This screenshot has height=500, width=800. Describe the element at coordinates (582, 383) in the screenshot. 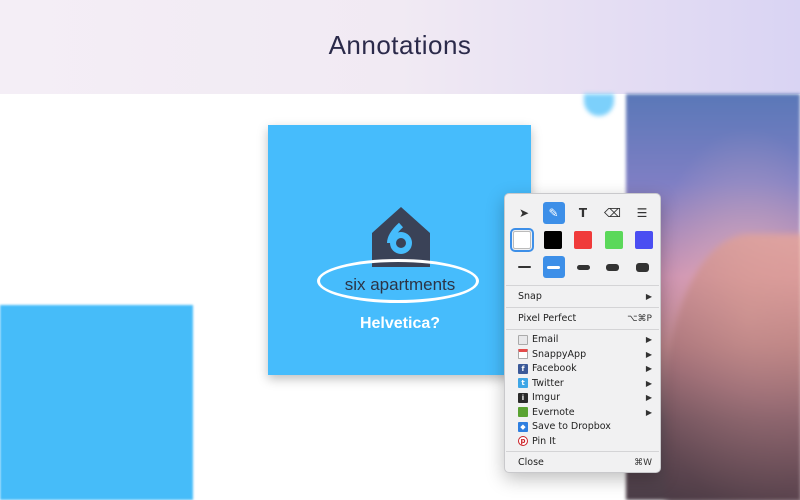

I see `menu-item-twitter: t Twitter ▶` at that location.